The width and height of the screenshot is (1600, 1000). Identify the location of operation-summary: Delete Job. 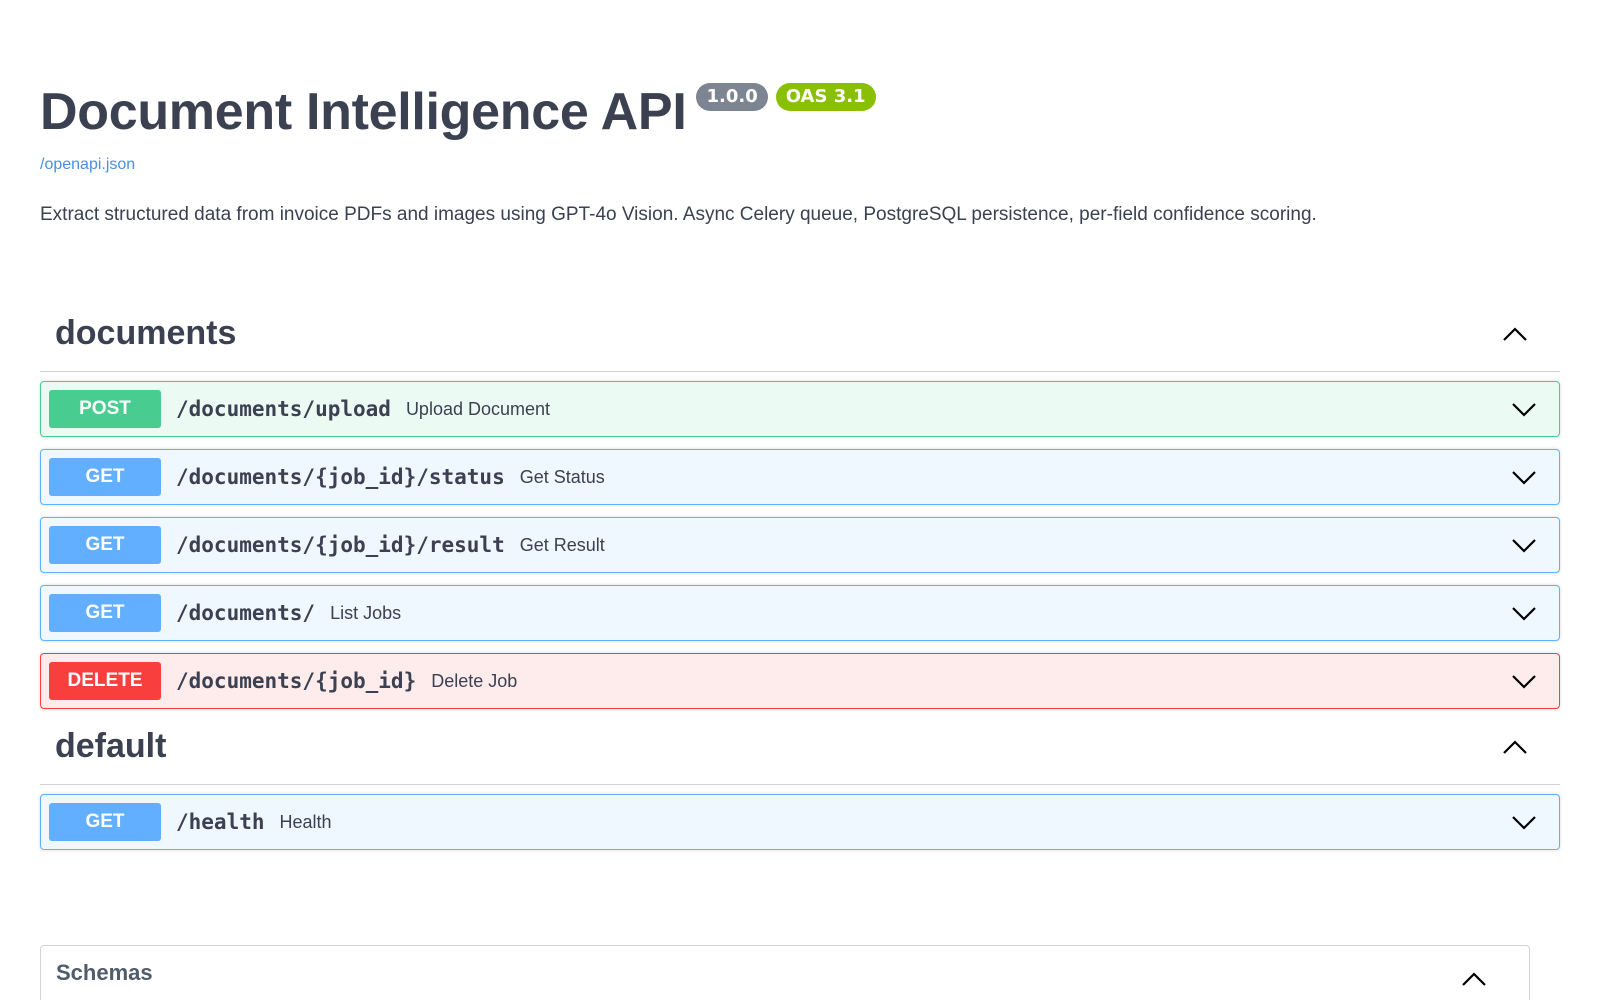
(474, 680).